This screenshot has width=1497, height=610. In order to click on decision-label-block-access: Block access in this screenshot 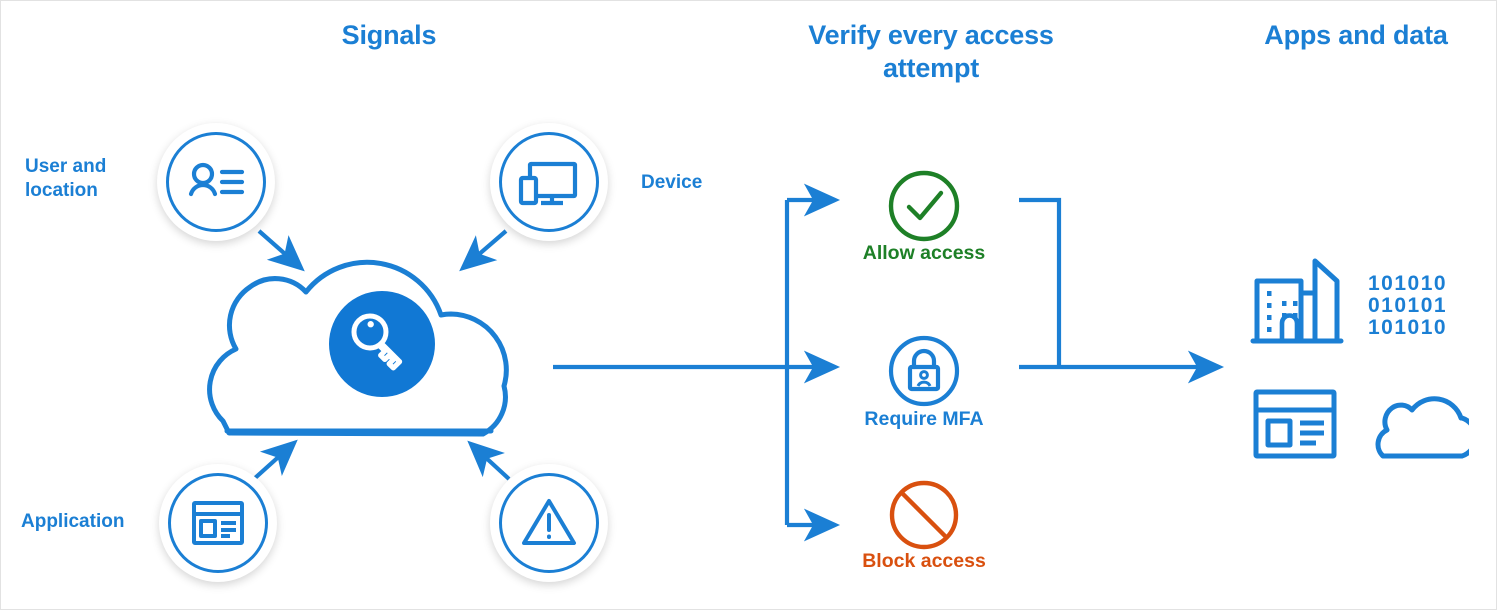, I will do `click(924, 561)`.